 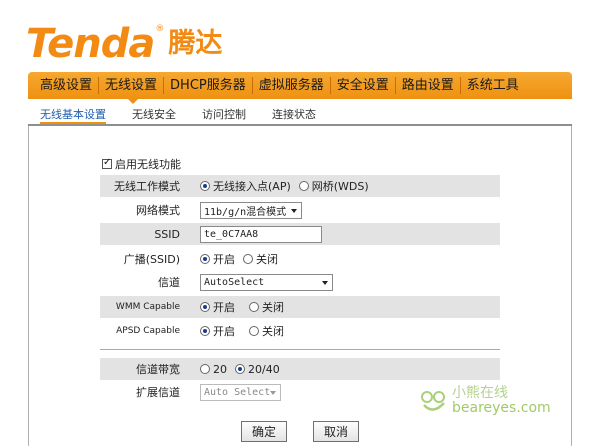 I want to click on main-nav: 高级设置 无线设置 DHCP服务器 虚拟服务器 安全设置 路由设置 系统工具, so click(x=300, y=85).